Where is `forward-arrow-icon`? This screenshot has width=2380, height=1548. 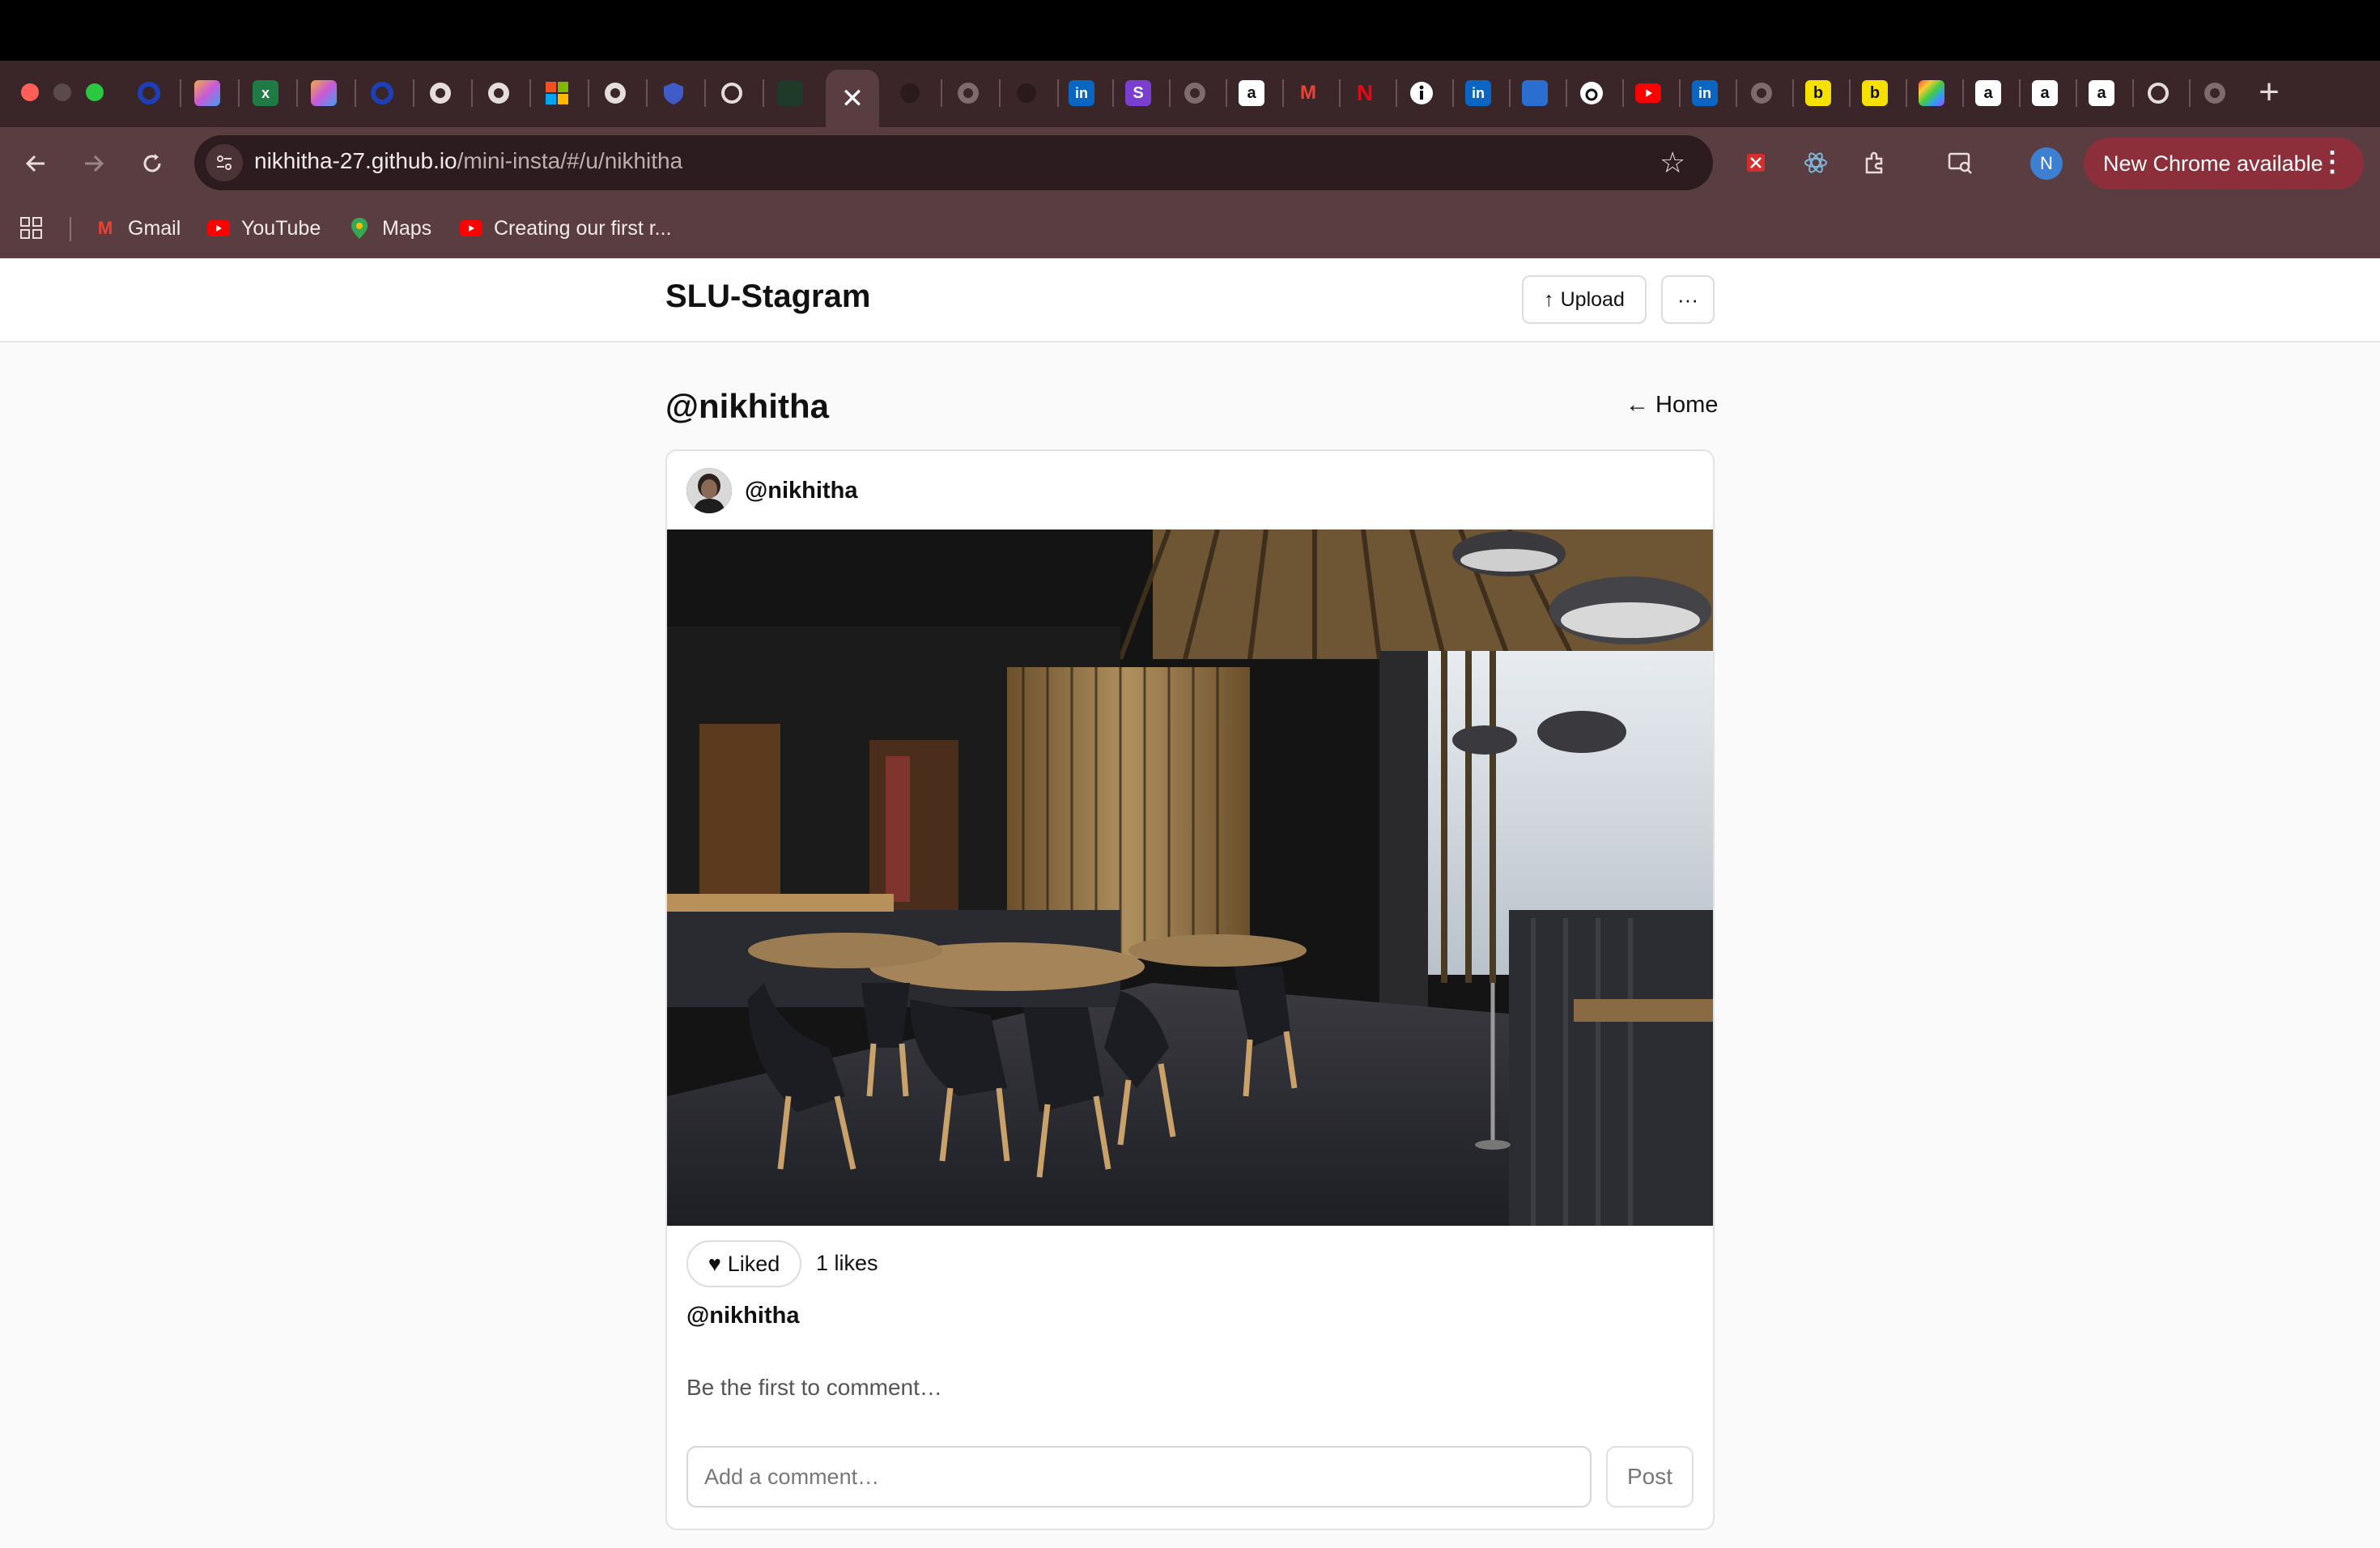 forward-arrow-icon is located at coordinates (94, 164).